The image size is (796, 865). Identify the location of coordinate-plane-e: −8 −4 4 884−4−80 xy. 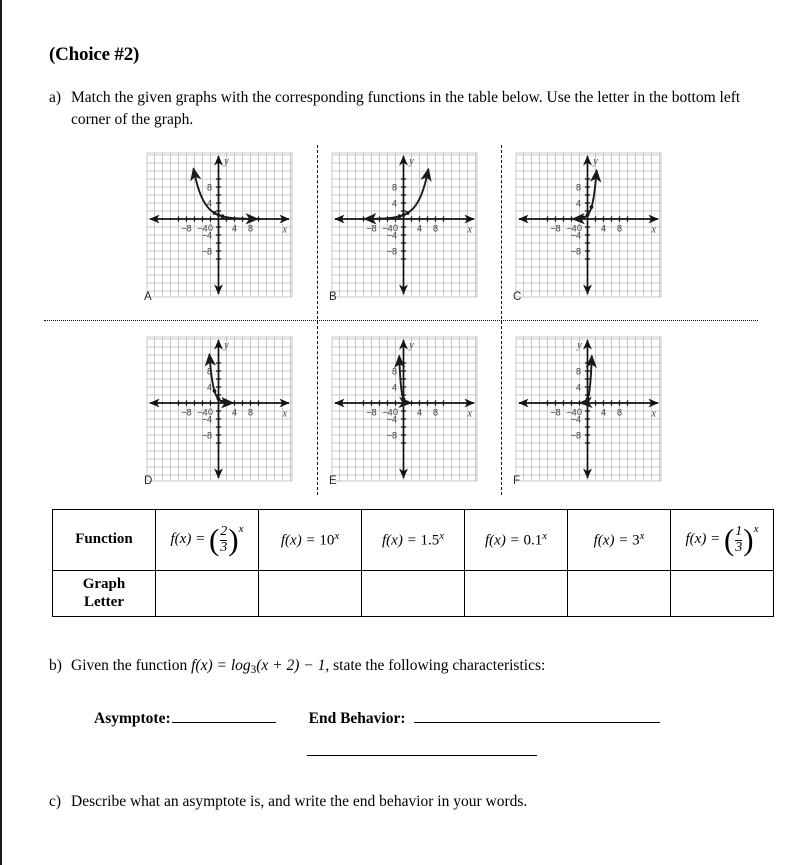
(404, 409).